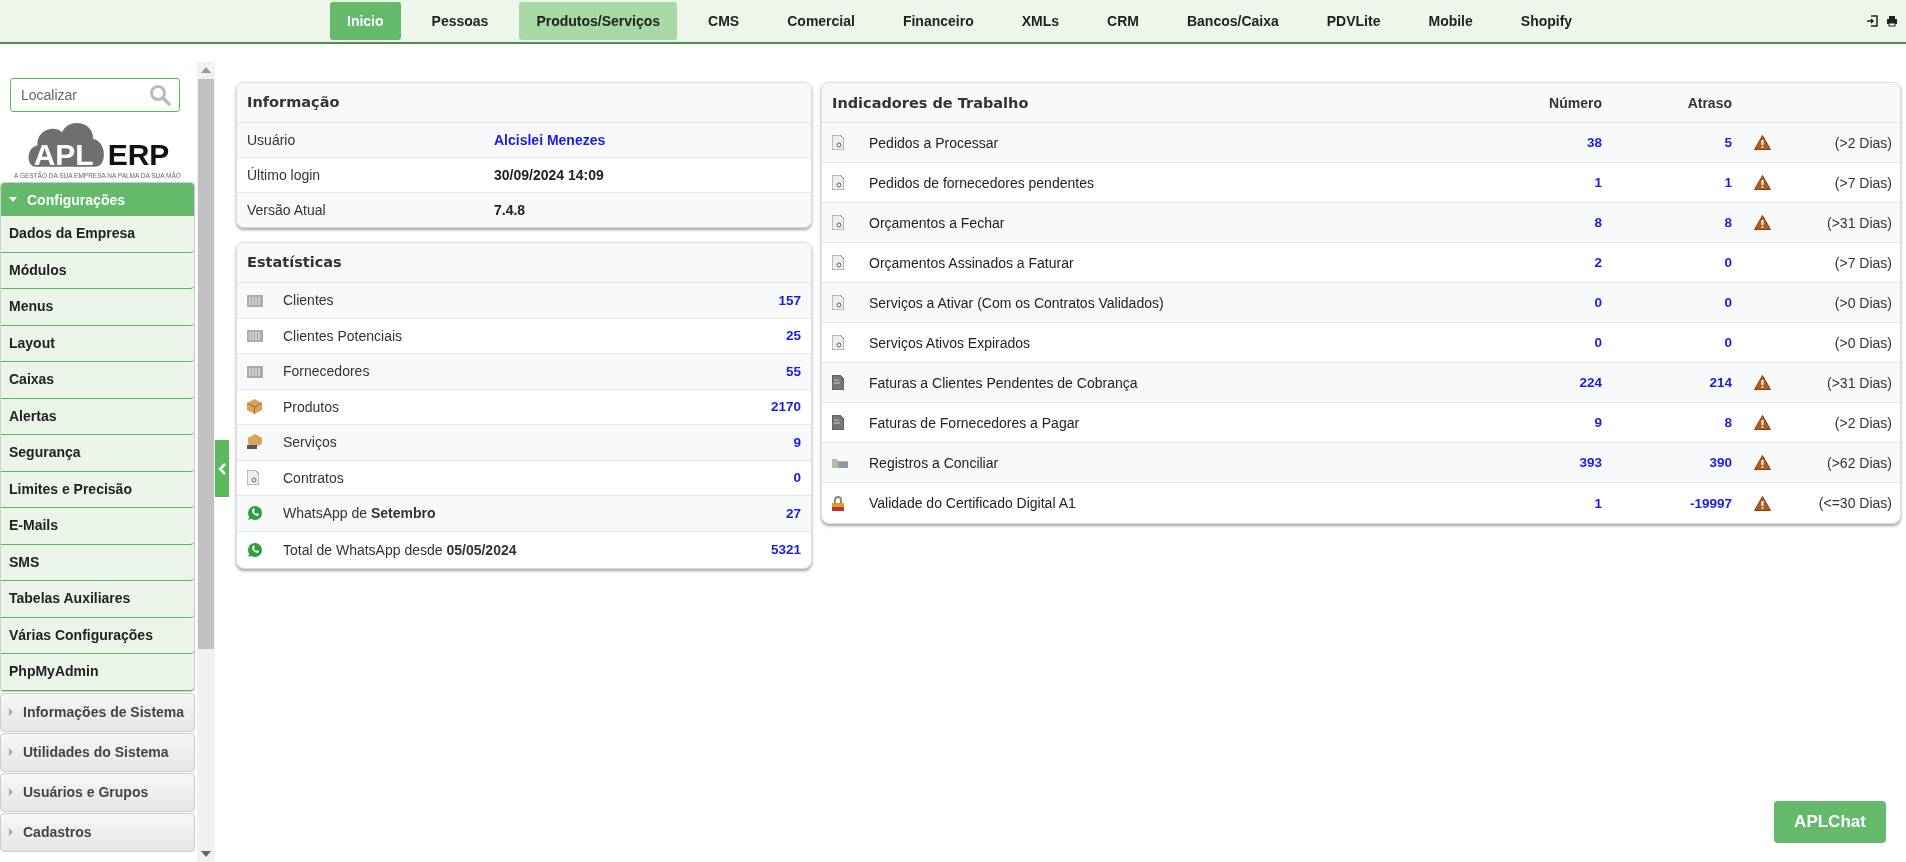  I want to click on stat-count: 2170, so click(785, 407).